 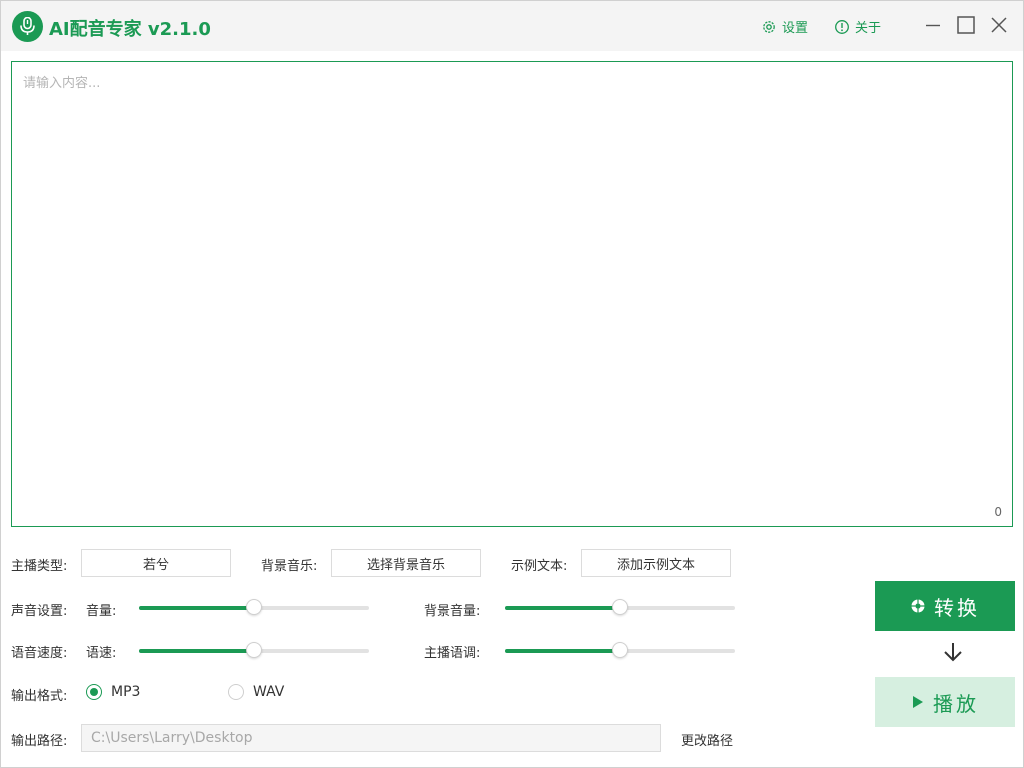 I want to click on speech-speed-label: 语音速度:, so click(x=39, y=653).